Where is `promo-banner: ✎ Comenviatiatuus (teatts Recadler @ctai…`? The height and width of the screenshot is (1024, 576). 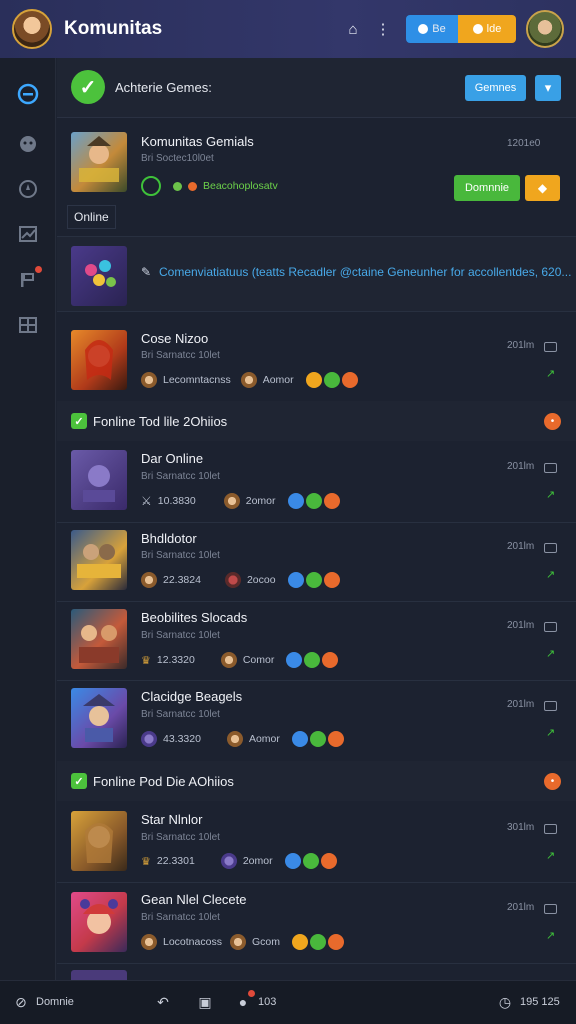
promo-banner: ✎ Comenviatiatuus (teatts Recadler @ctai… is located at coordinates (316, 274).